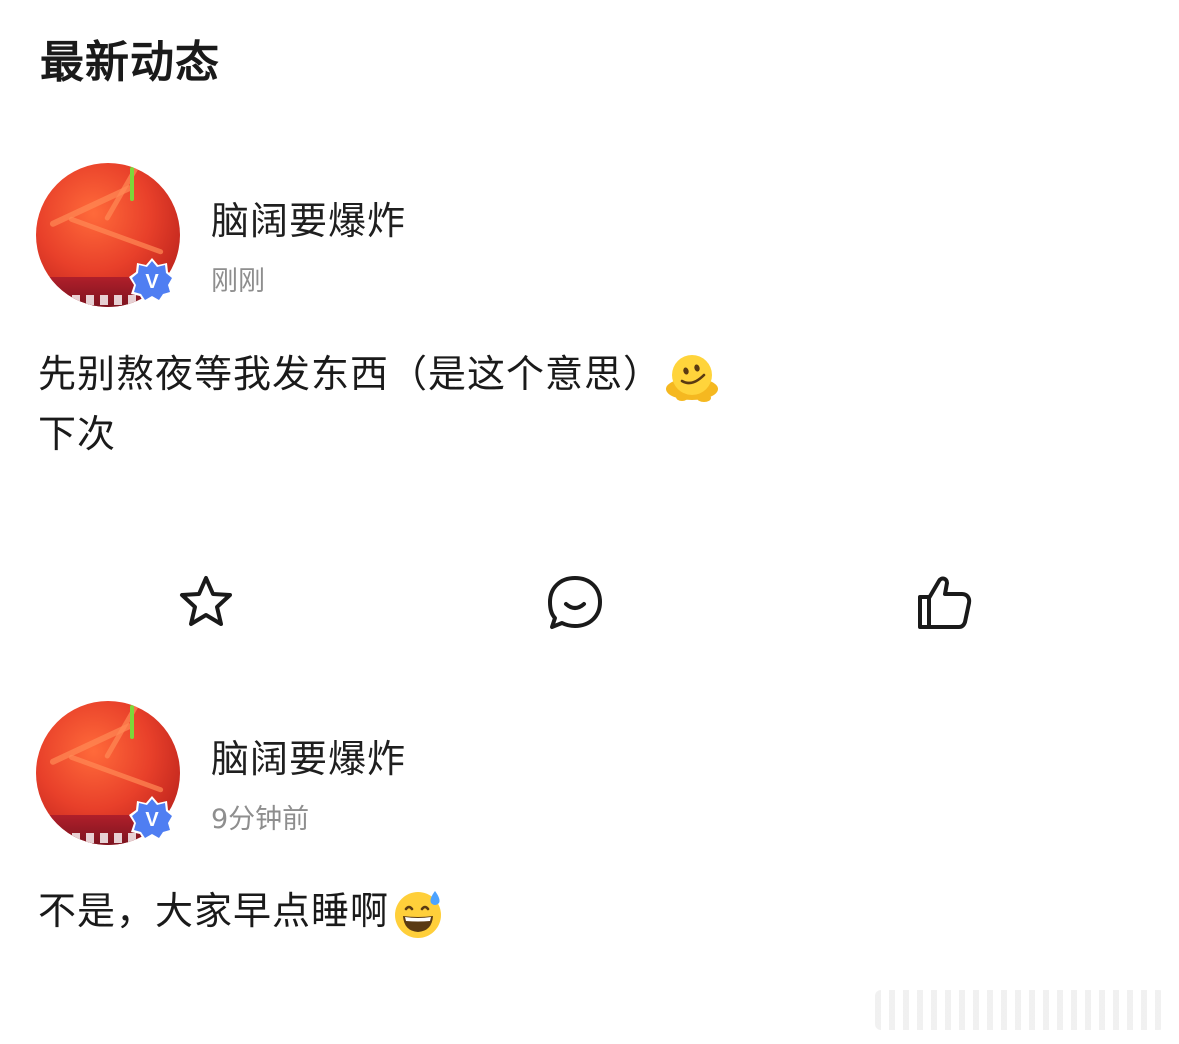  What do you see at coordinates (260, 819) in the screenshot?
I see `timestamp: 9分钟前` at bounding box center [260, 819].